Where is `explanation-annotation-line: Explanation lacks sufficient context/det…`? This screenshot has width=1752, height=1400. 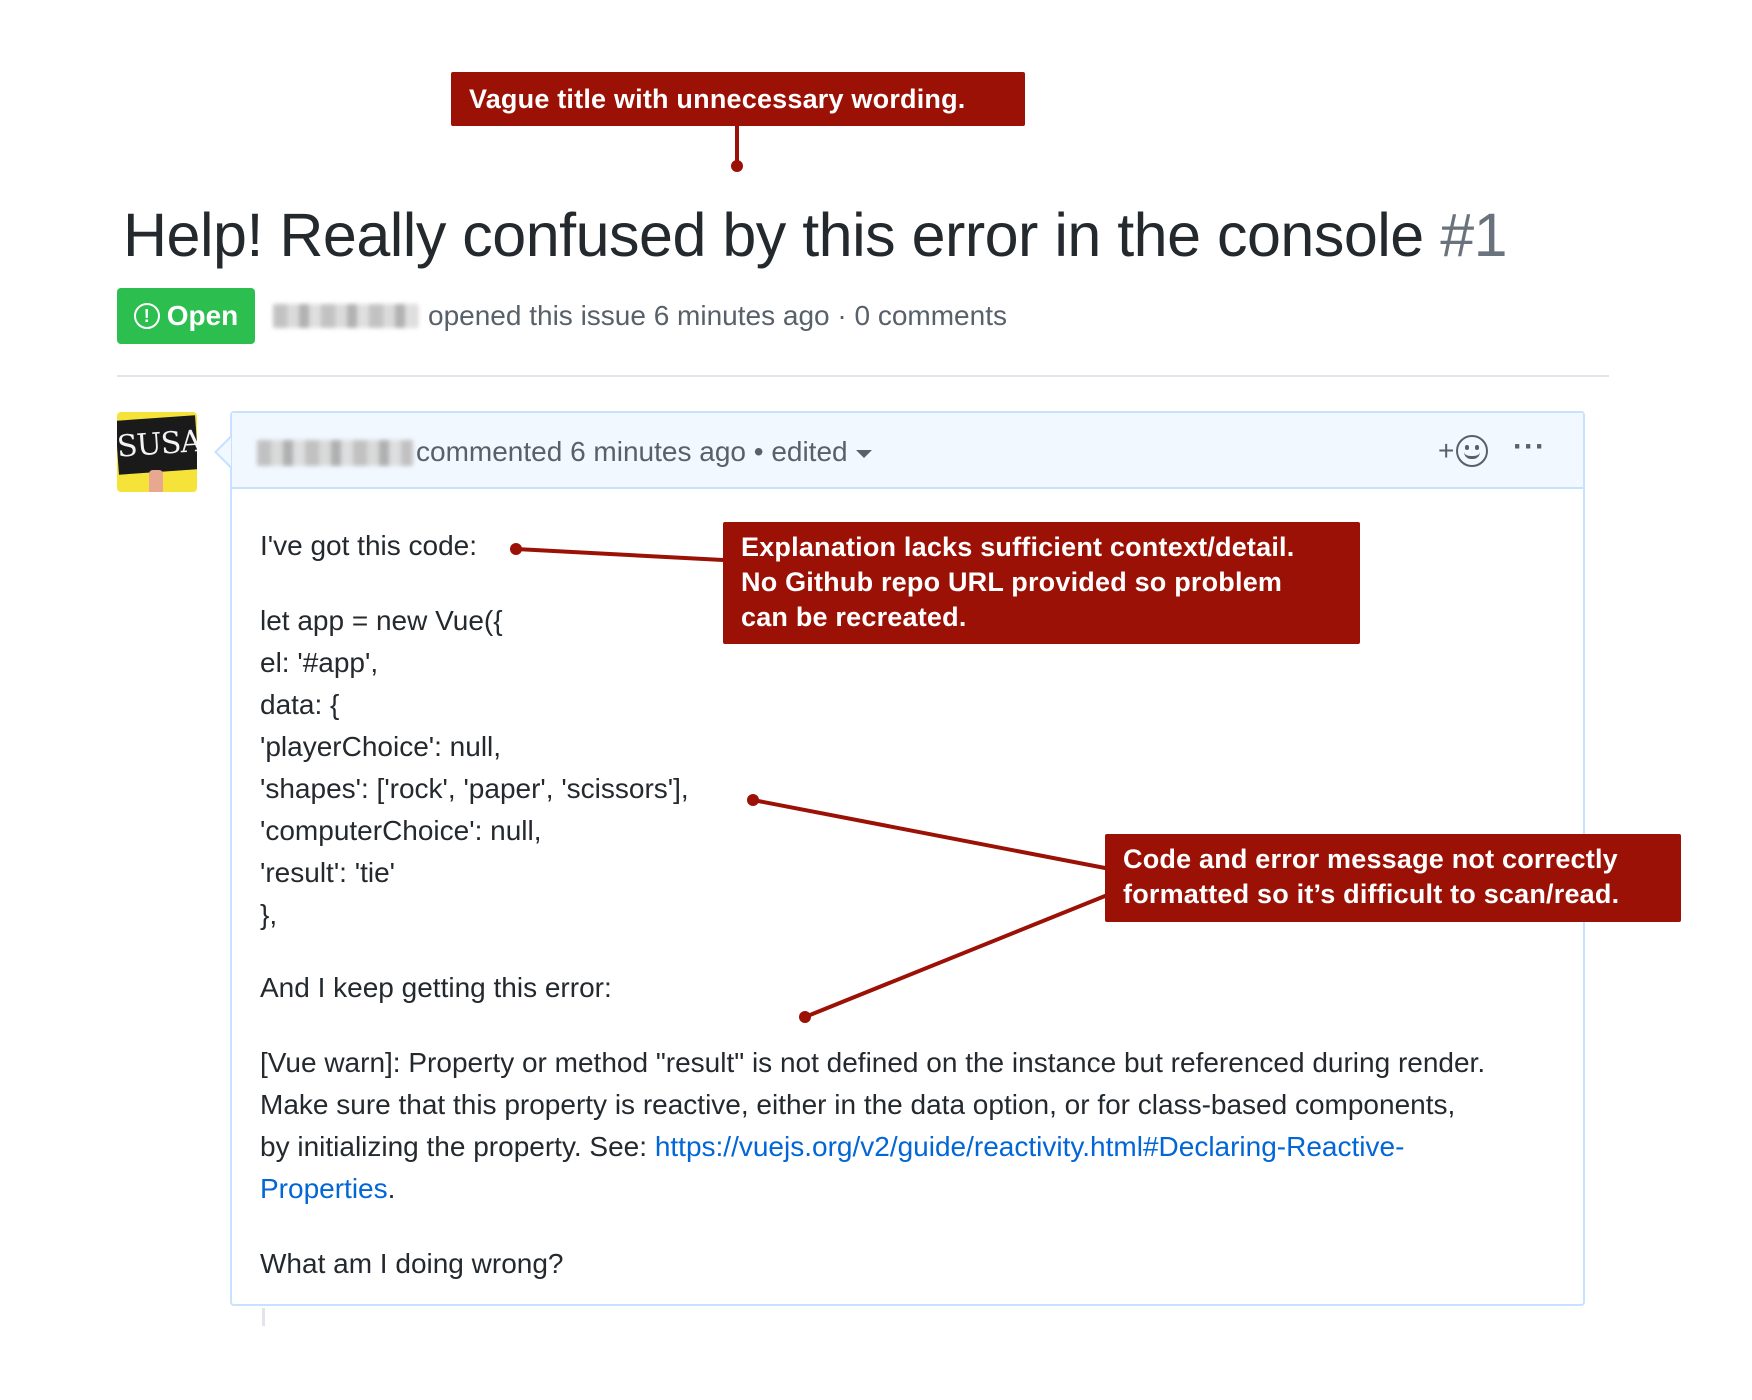 explanation-annotation-line: Explanation lacks sufficient context/det… is located at coordinates (1018, 547).